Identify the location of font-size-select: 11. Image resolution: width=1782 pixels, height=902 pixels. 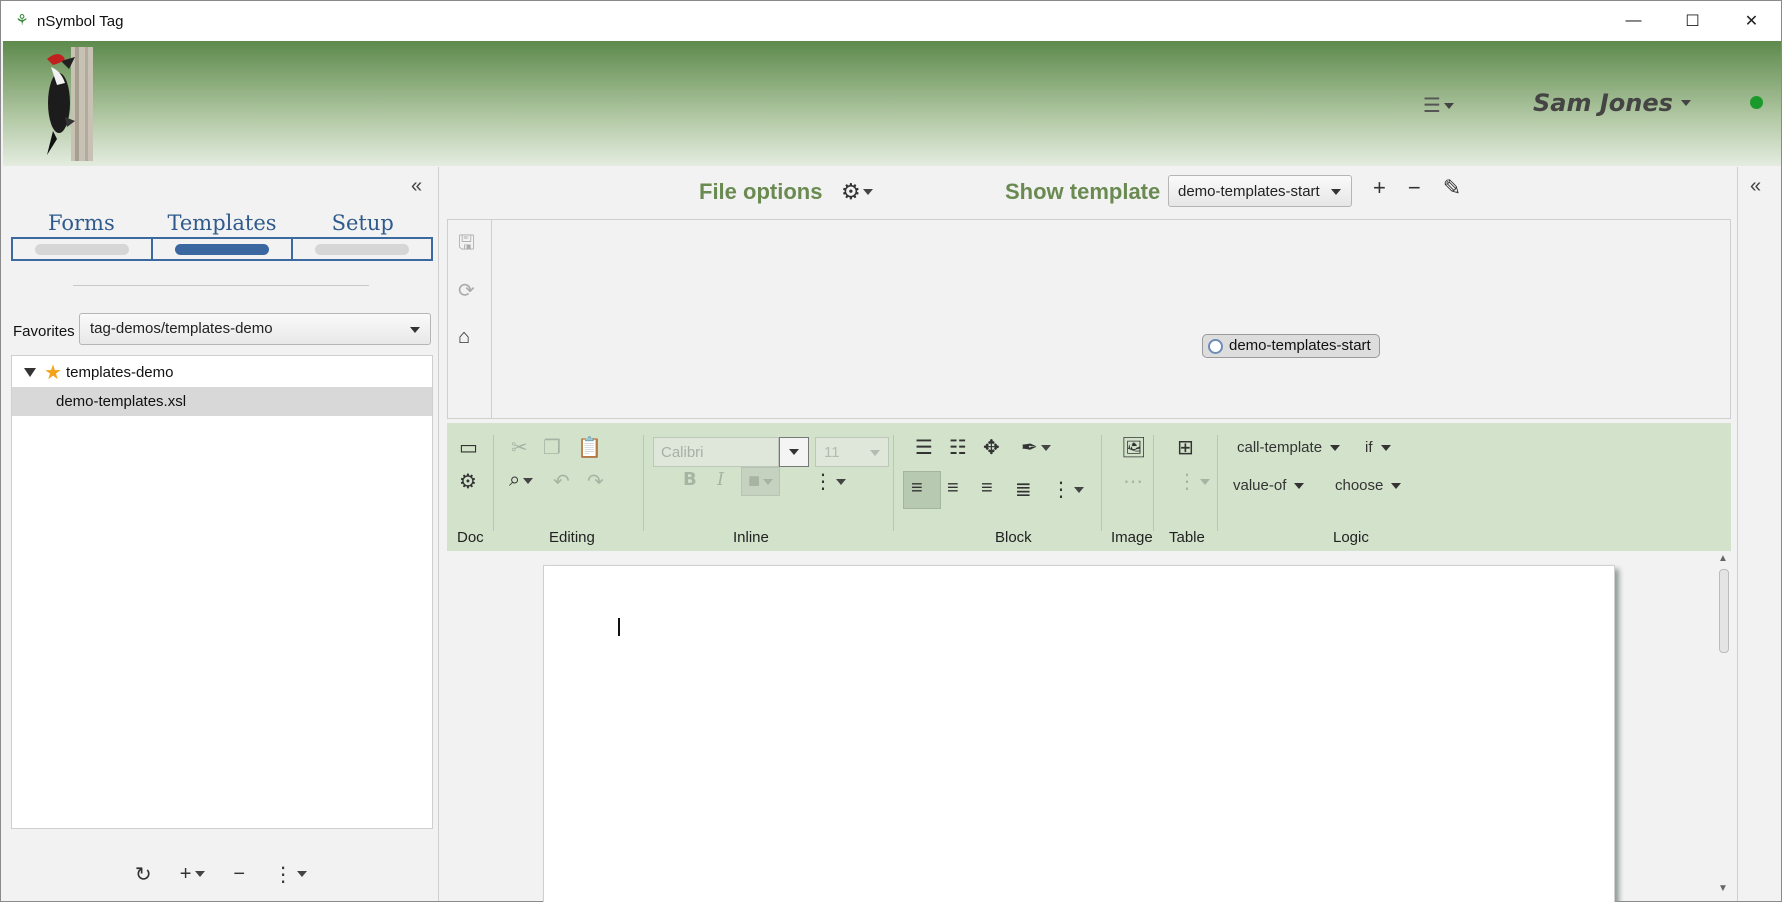
(852, 452).